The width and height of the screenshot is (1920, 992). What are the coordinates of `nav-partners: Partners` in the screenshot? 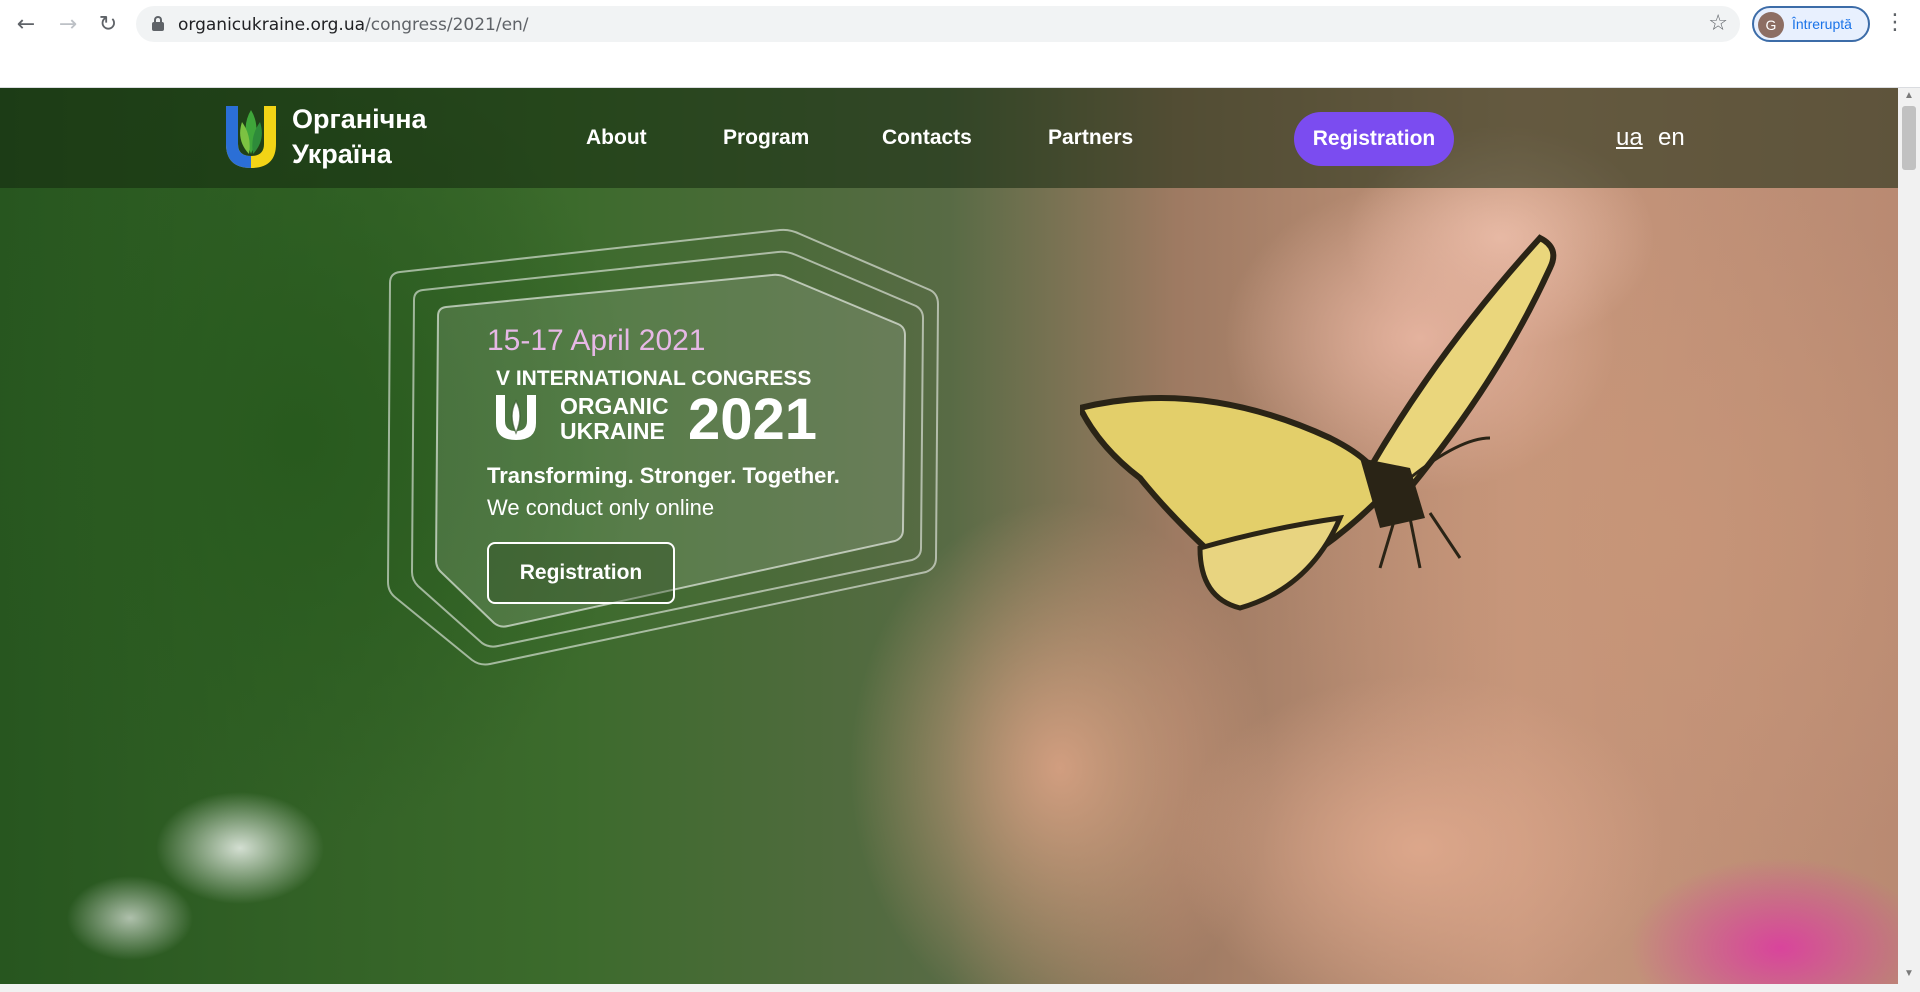 It's located at (1090, 138).